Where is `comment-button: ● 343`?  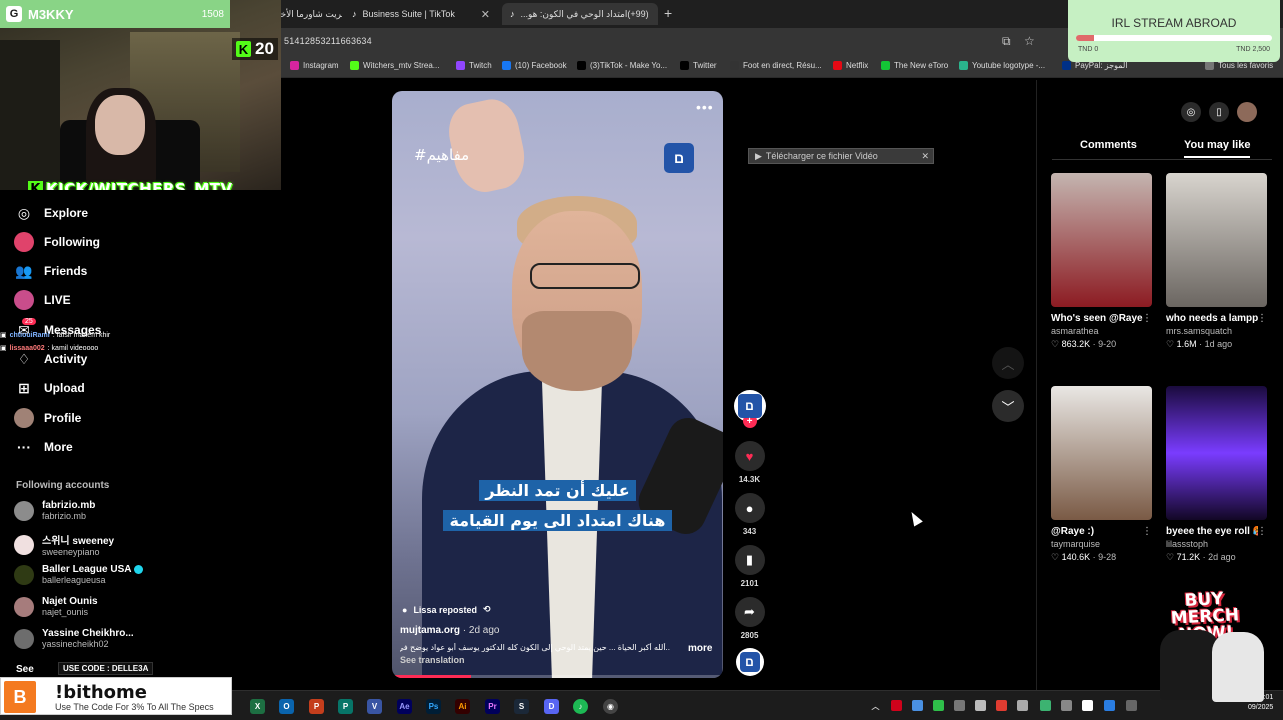 comment-button: ● 343 is located at coordinates (749, 514).